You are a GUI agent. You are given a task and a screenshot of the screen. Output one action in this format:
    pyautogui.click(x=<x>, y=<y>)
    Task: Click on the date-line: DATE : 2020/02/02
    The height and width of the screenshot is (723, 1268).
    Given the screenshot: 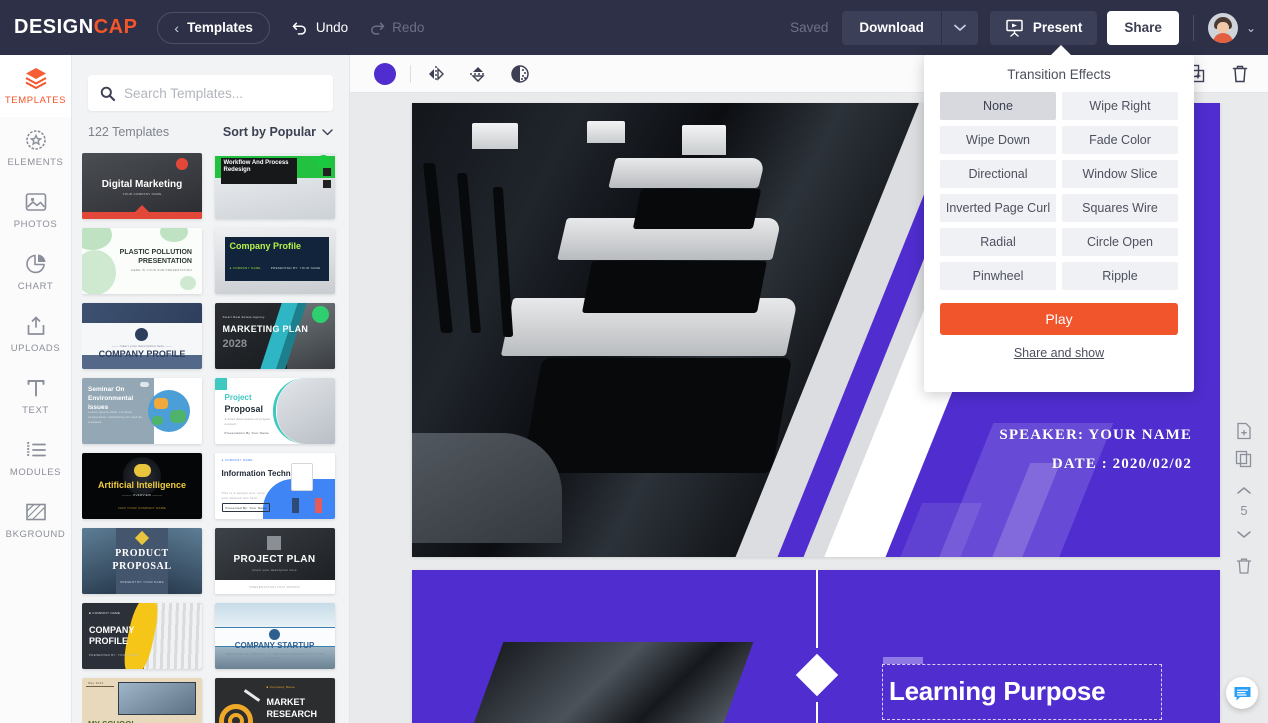 What is the action you would take?
    pyautogui.click(x=1121, y=463)
    